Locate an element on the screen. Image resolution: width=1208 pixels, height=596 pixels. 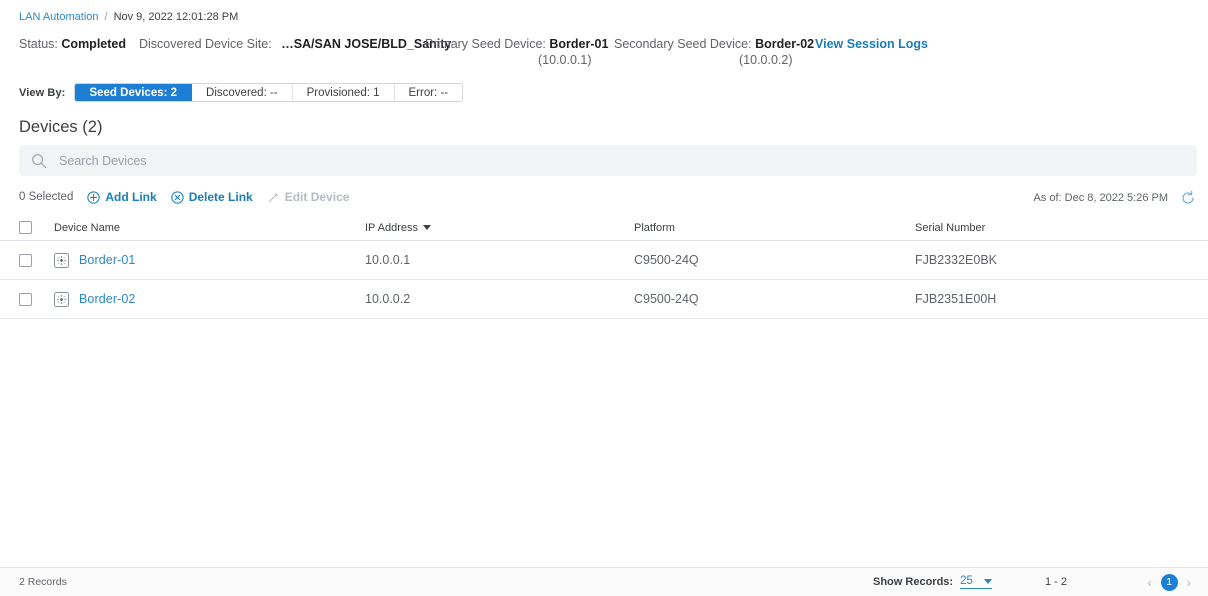
delete-link-button: Delete Link is located at coordinates (212, 197).